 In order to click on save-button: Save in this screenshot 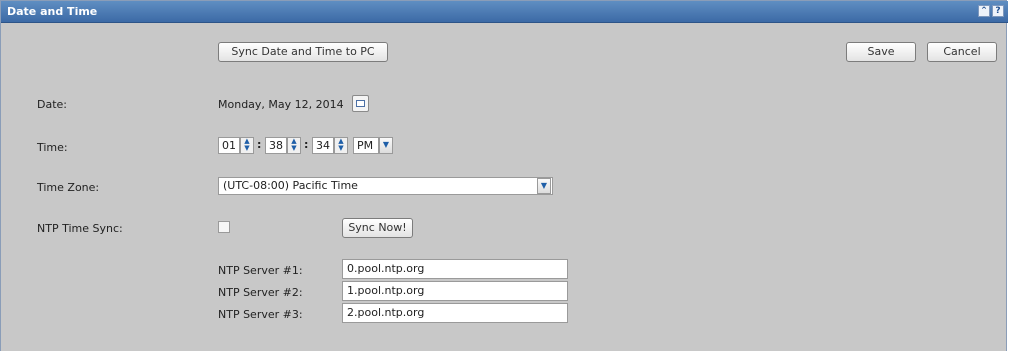, I will do `click(881, 52)`.